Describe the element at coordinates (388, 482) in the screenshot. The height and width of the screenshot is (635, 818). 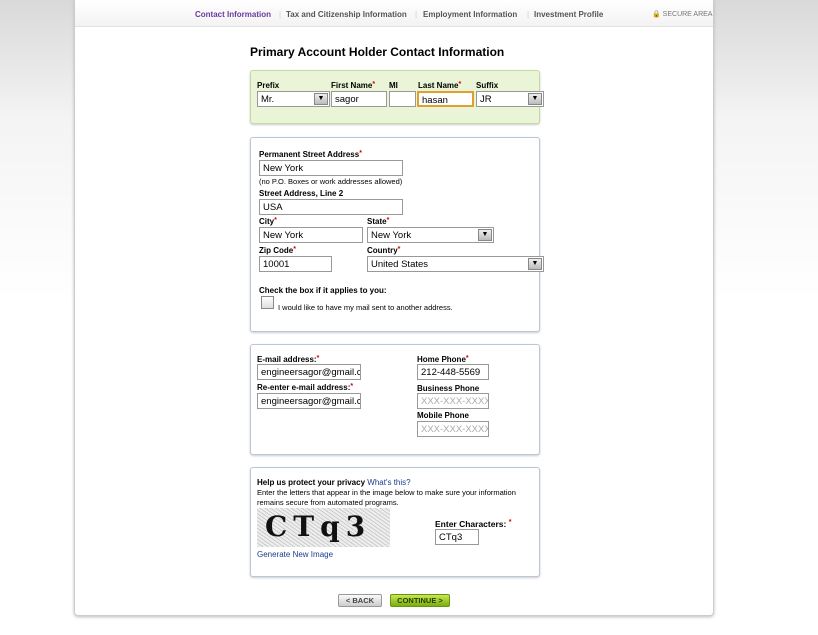
I see `whats-this-link: What's this?` at that location.